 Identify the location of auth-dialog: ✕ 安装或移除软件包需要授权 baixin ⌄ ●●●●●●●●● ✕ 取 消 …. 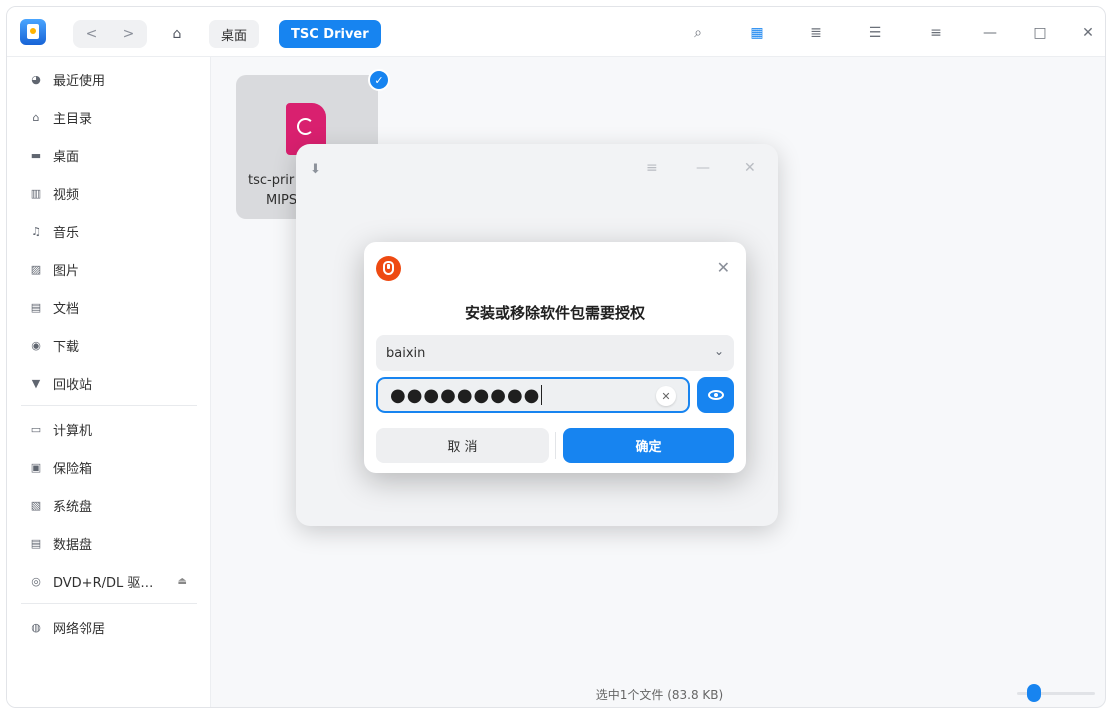
(555, 357).